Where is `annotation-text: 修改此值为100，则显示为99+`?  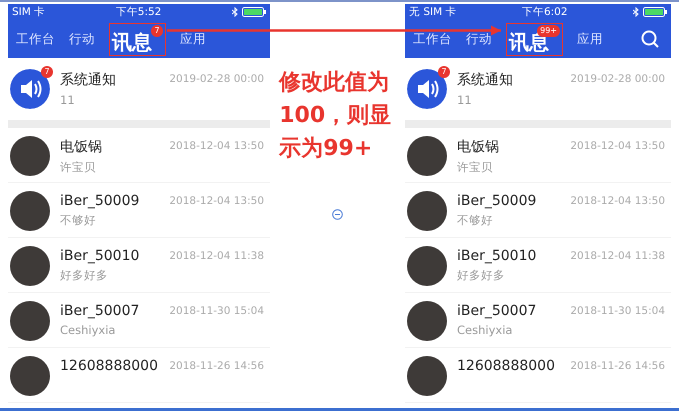 annotation-text: 修改此值为100，则显示为99+ is located at coordinates (335, 116).